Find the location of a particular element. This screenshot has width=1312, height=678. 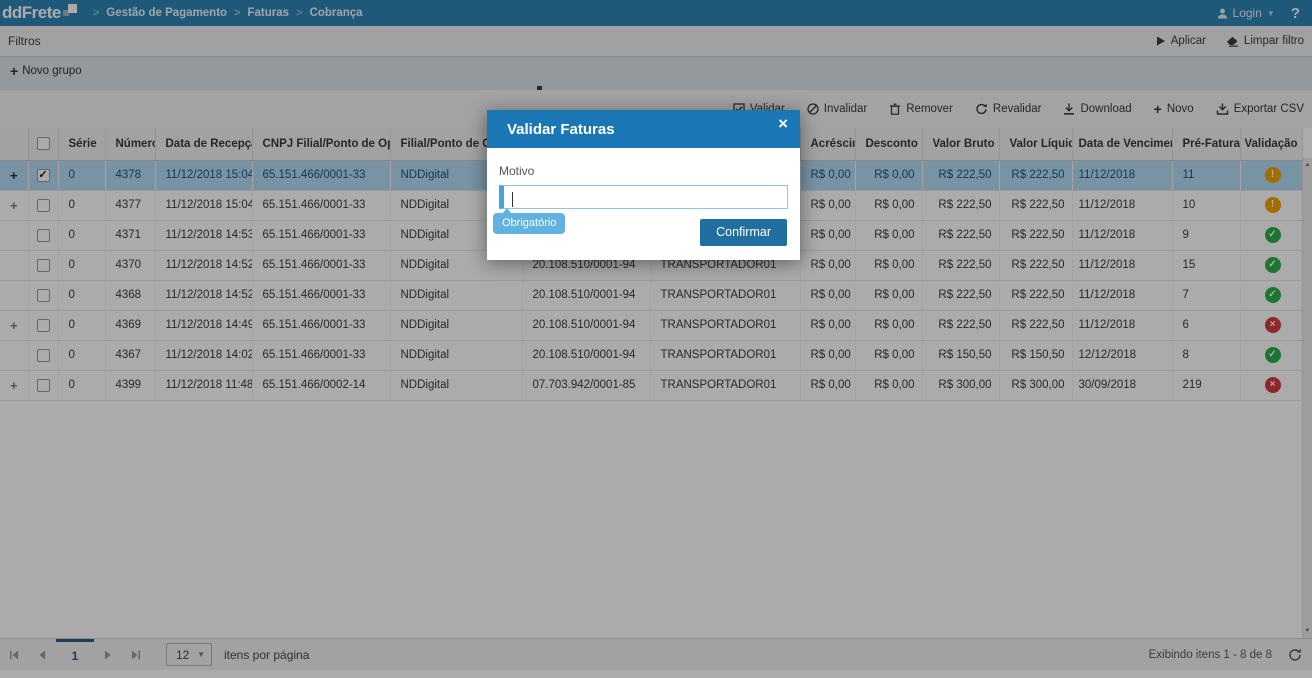

text-cursor is located at coordinates (512, 199).